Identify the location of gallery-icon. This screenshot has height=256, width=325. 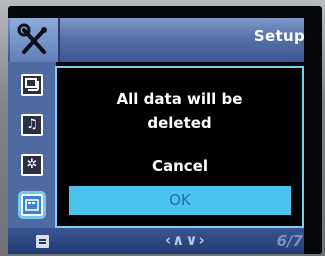
(32, 84).